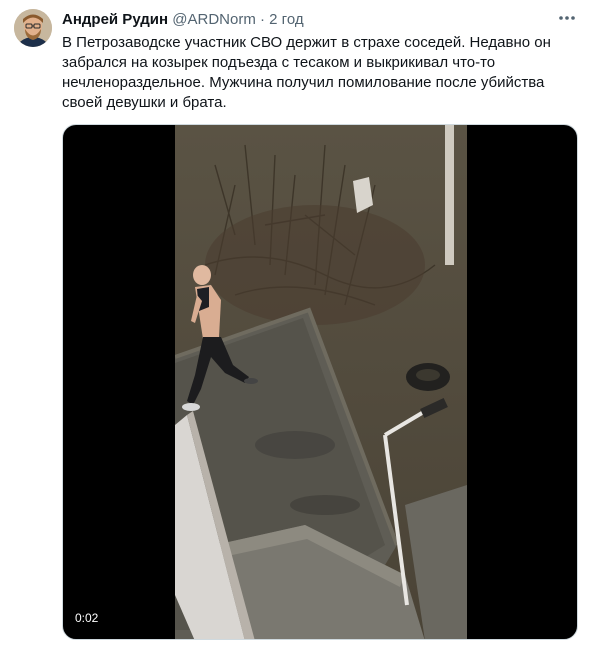 Image resolution: width=592 pixels, height=649 pixels. What do you see at coordinates (115, 19) in the screenshot?
I see `author-display-name: Андрей Рудин` at bounding box center [115, 19].